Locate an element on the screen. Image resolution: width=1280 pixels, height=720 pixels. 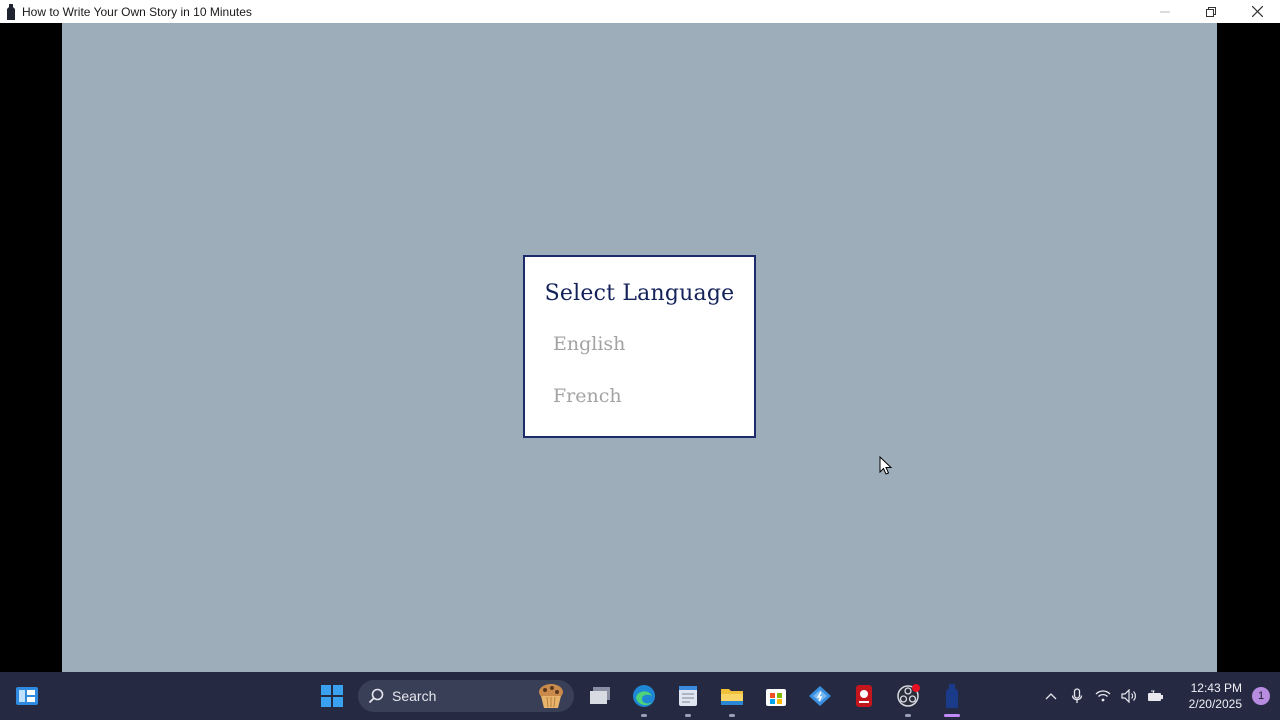
language-option-french: French is located at coordinates (587, 396).